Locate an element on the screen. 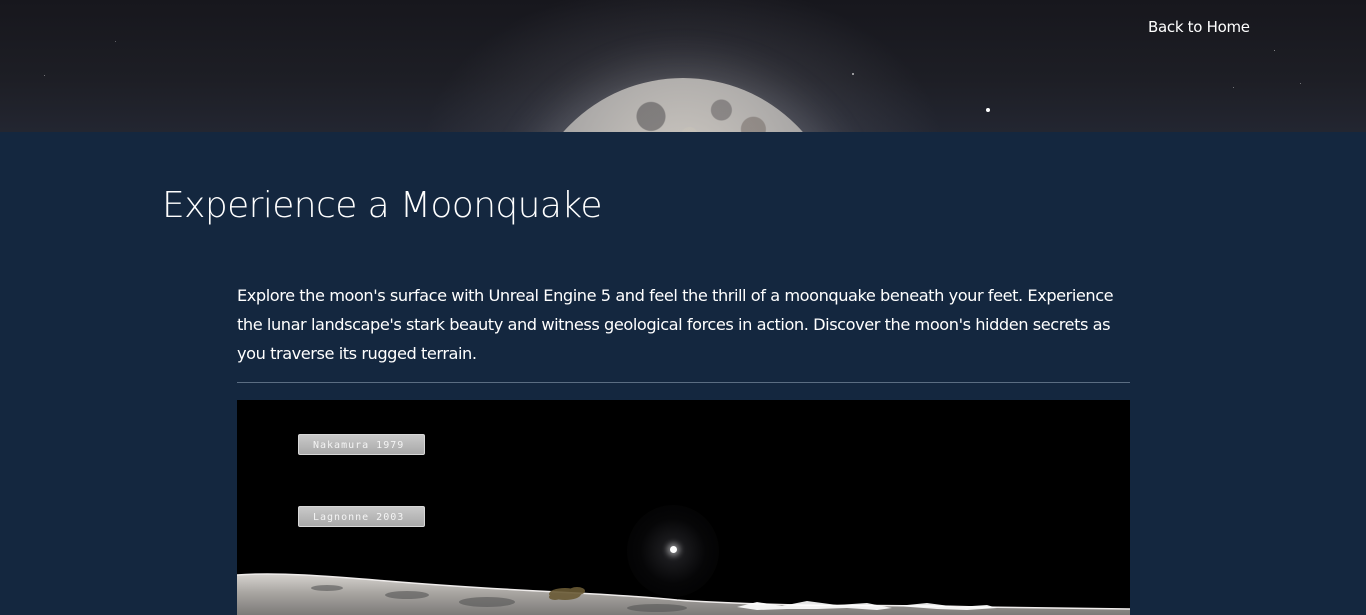  nakamura-1979-button: Nakamura 1979 is located at coordinates (361, 444).